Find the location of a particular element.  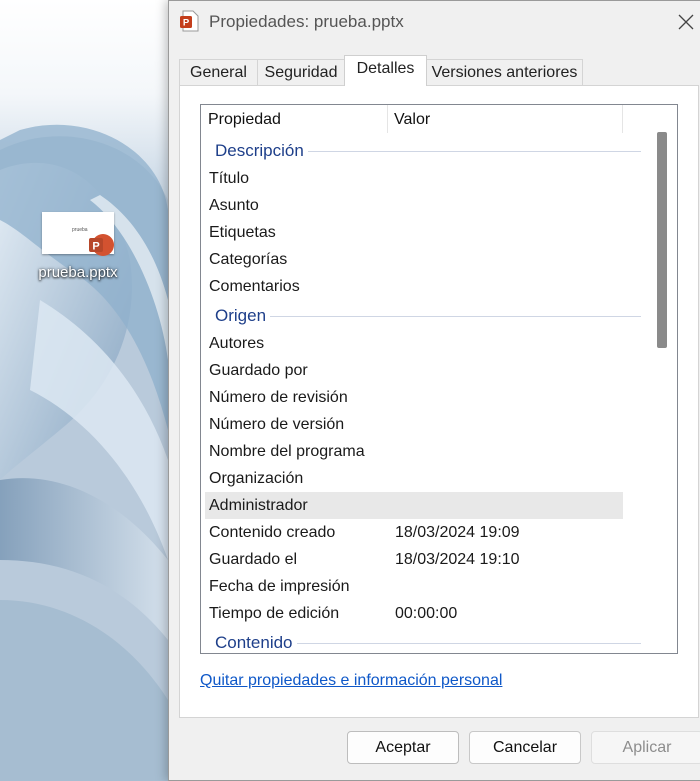

tab-general: General is located at coordinates (218, 72).